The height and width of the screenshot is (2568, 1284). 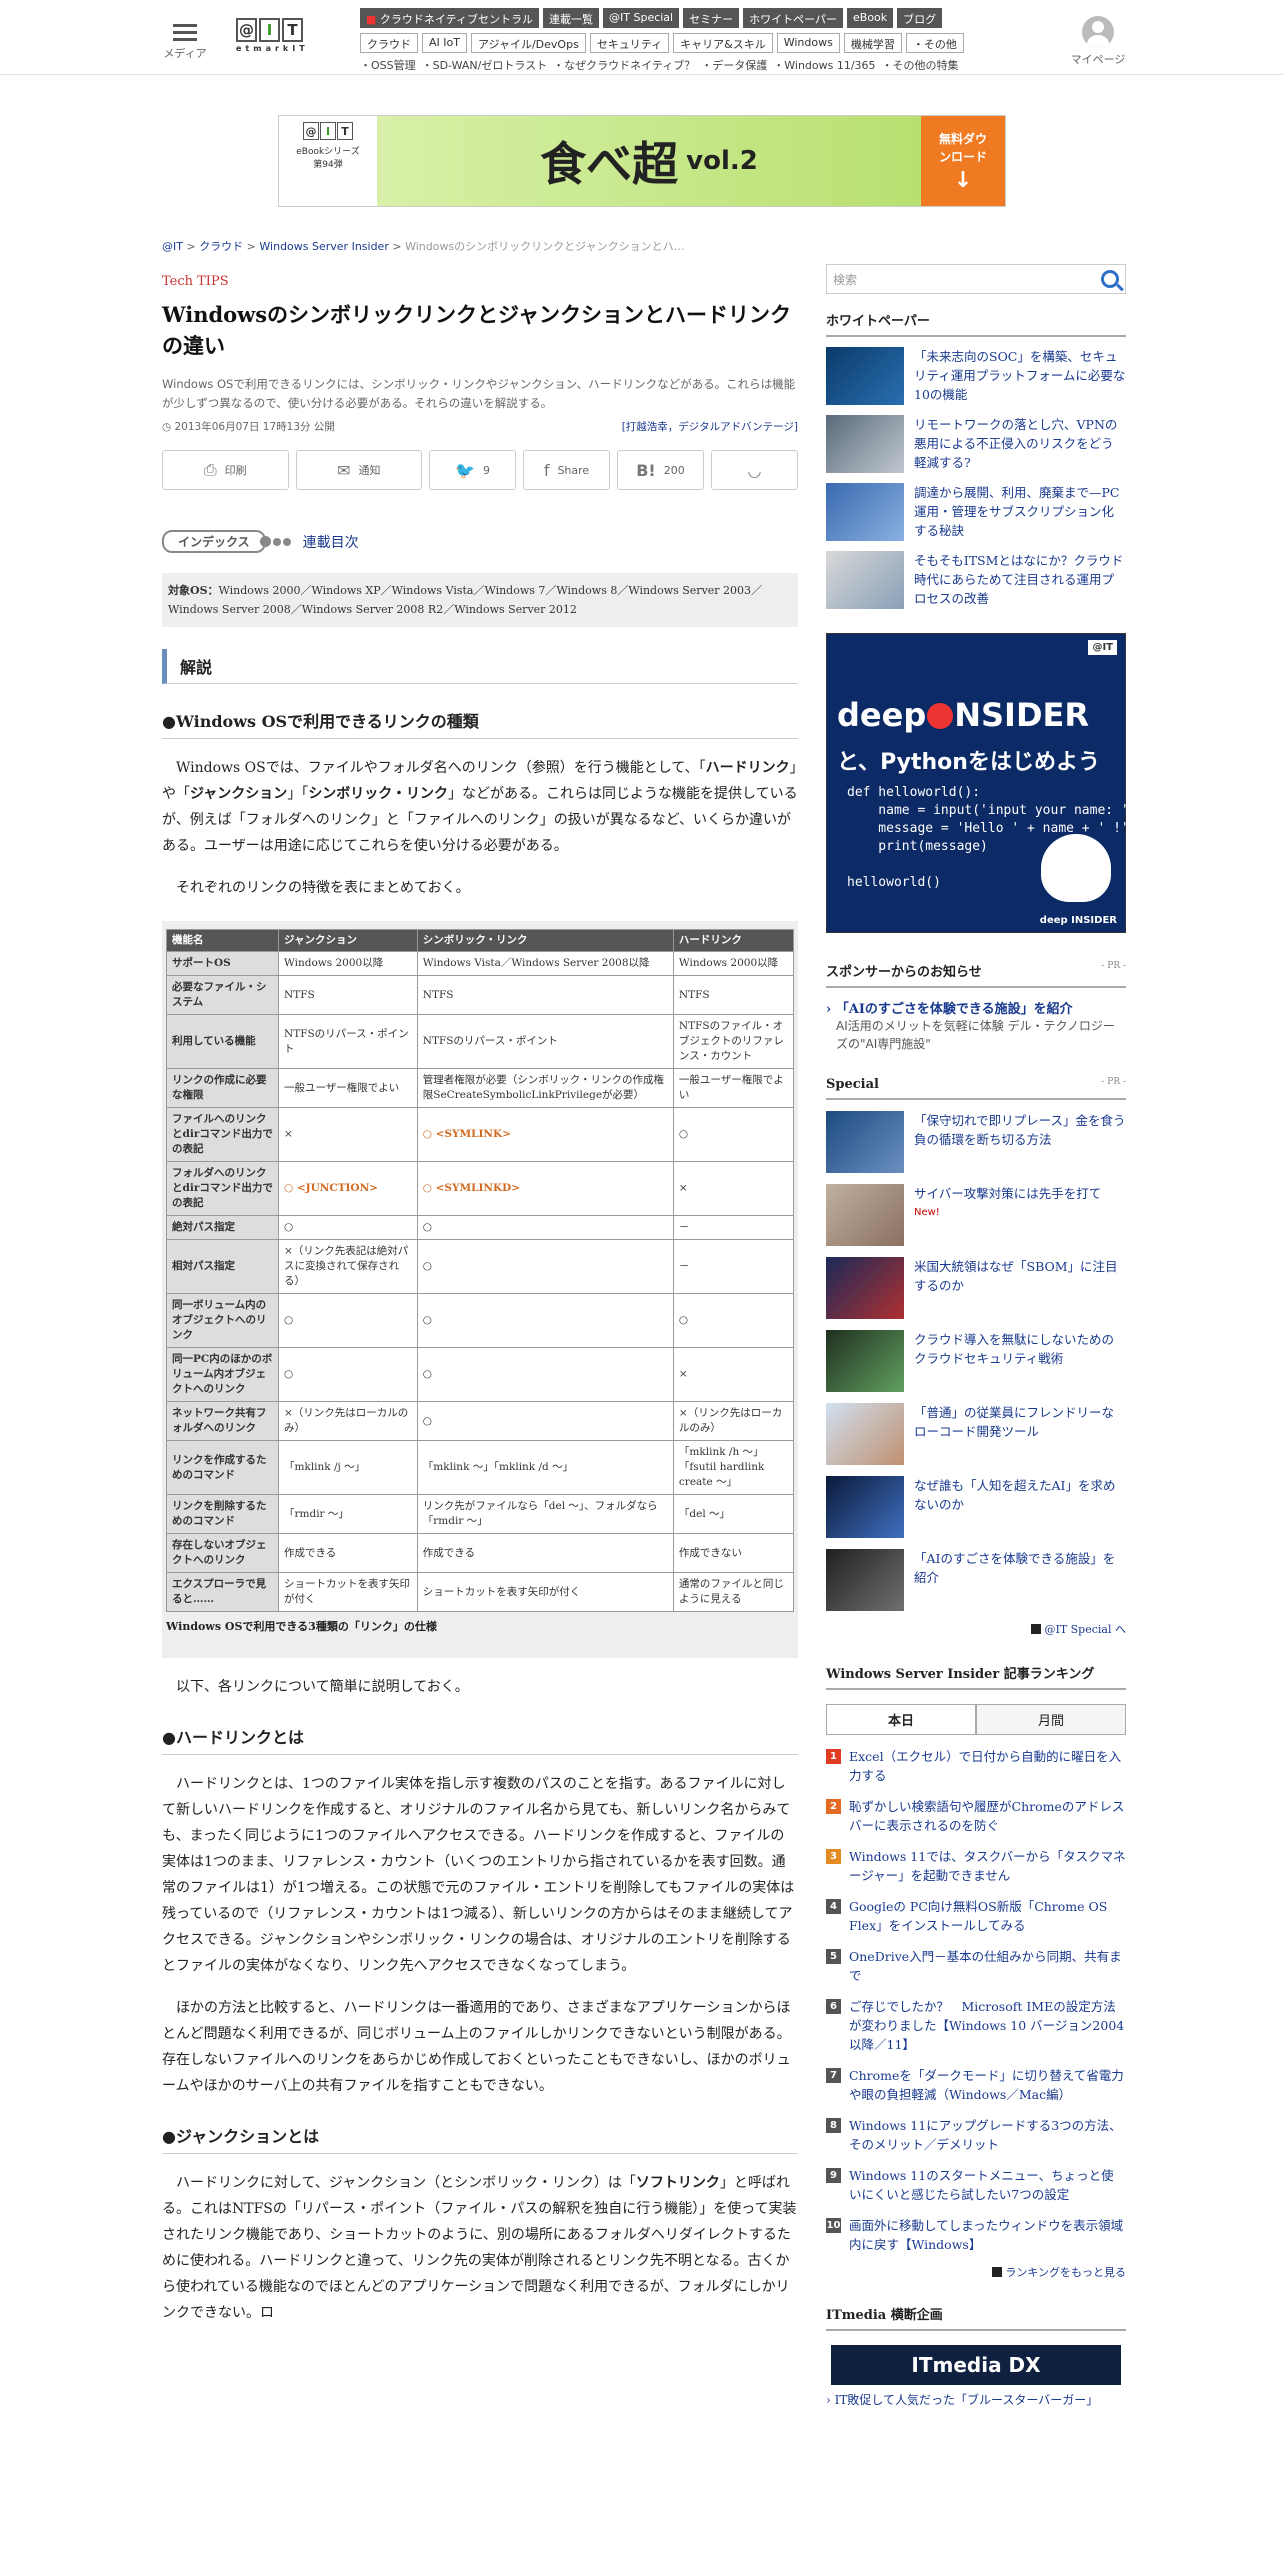 I want to click on nav-topic-item: ・Windows 11/365, so click(x=824, y=65).